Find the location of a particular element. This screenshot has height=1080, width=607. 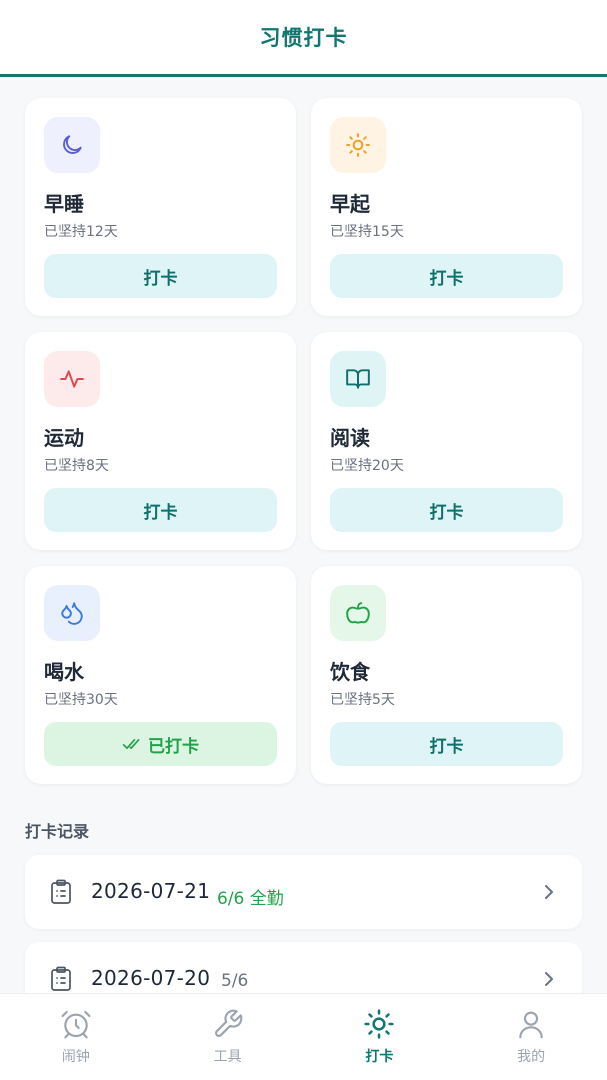

habit-streak: 已坚持12天 is located at coordinates (81, 232).